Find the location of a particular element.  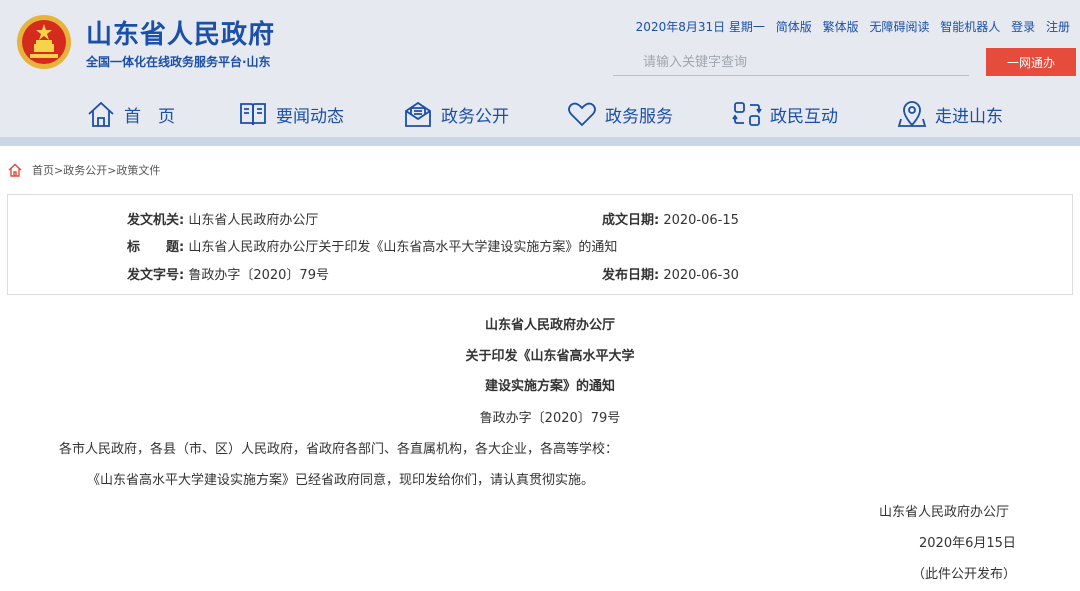

nav-label-home: 首 页 is located at coordinates (149, 116).